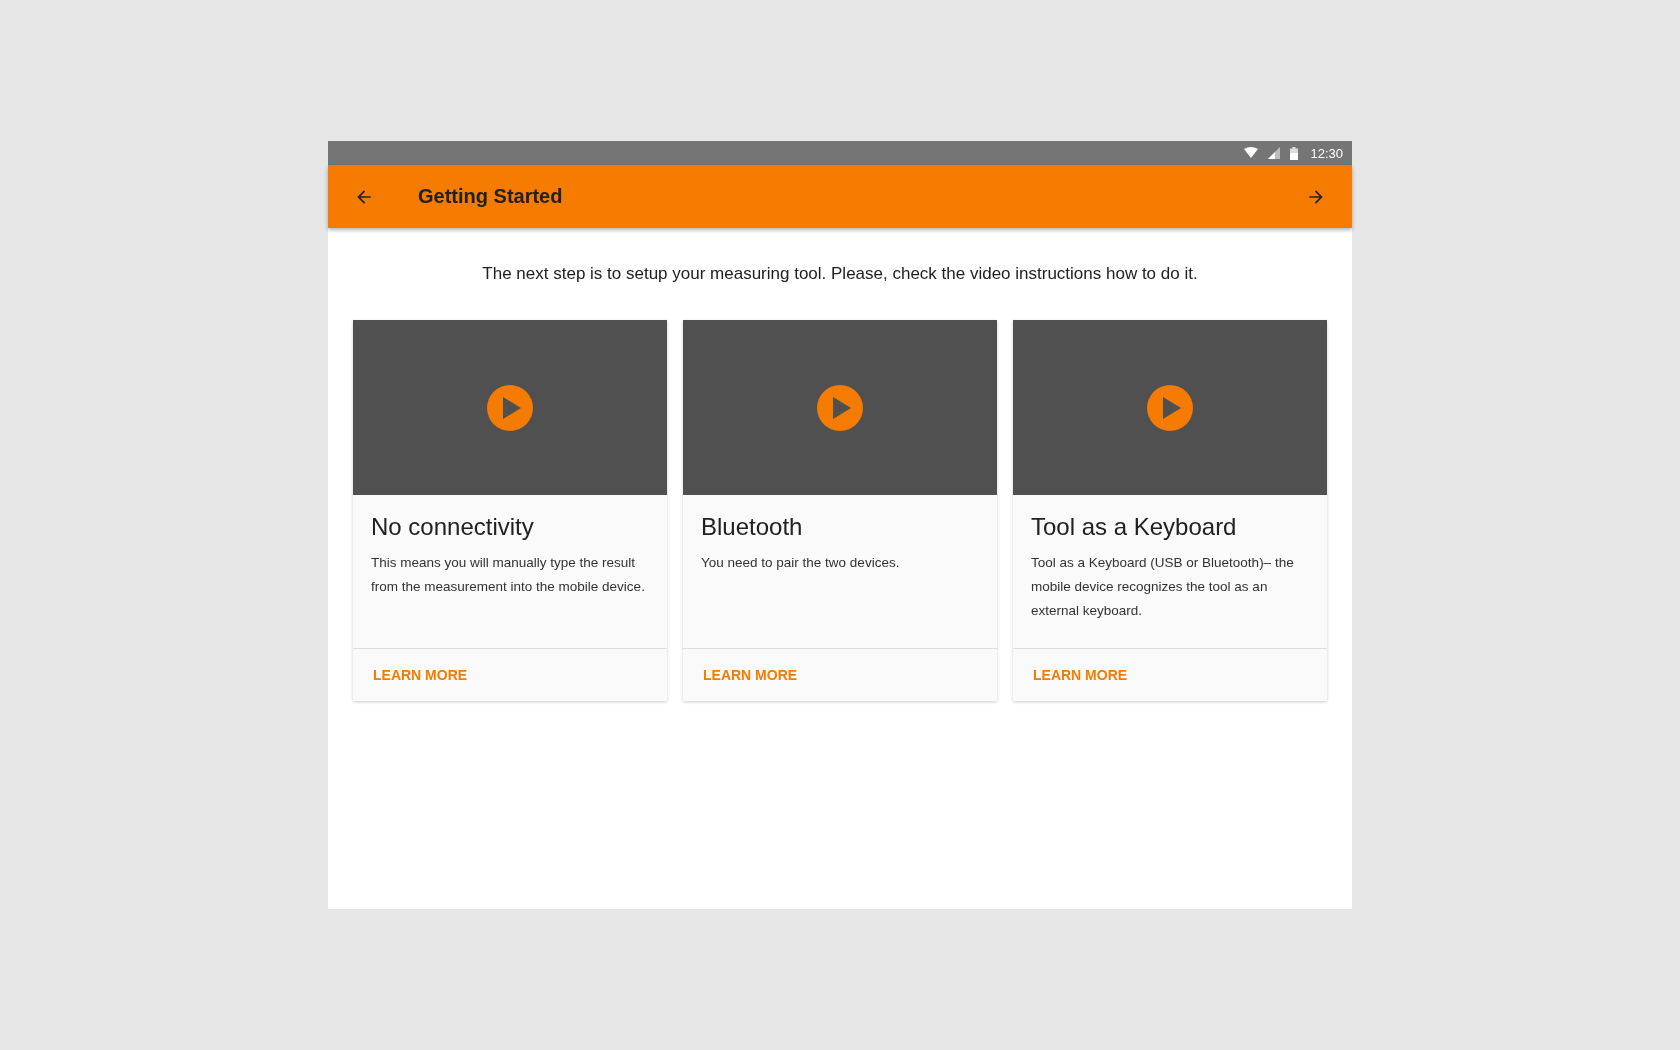 The image size is (1680, 1050). I want to click on status-time: 12:30, so click(1326, 153).